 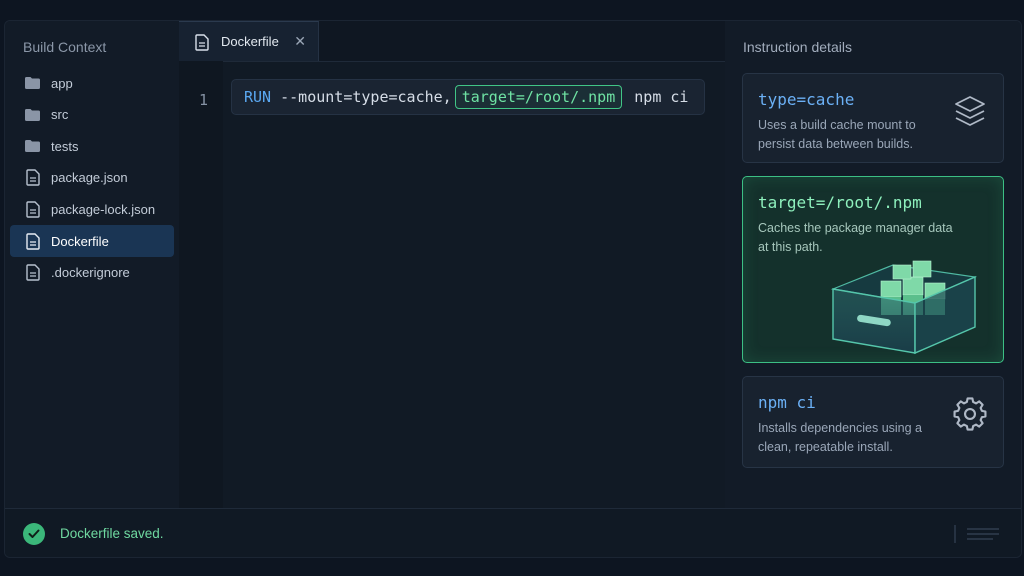 I want to click on file-item-label: app, so click(x=62, y=83).